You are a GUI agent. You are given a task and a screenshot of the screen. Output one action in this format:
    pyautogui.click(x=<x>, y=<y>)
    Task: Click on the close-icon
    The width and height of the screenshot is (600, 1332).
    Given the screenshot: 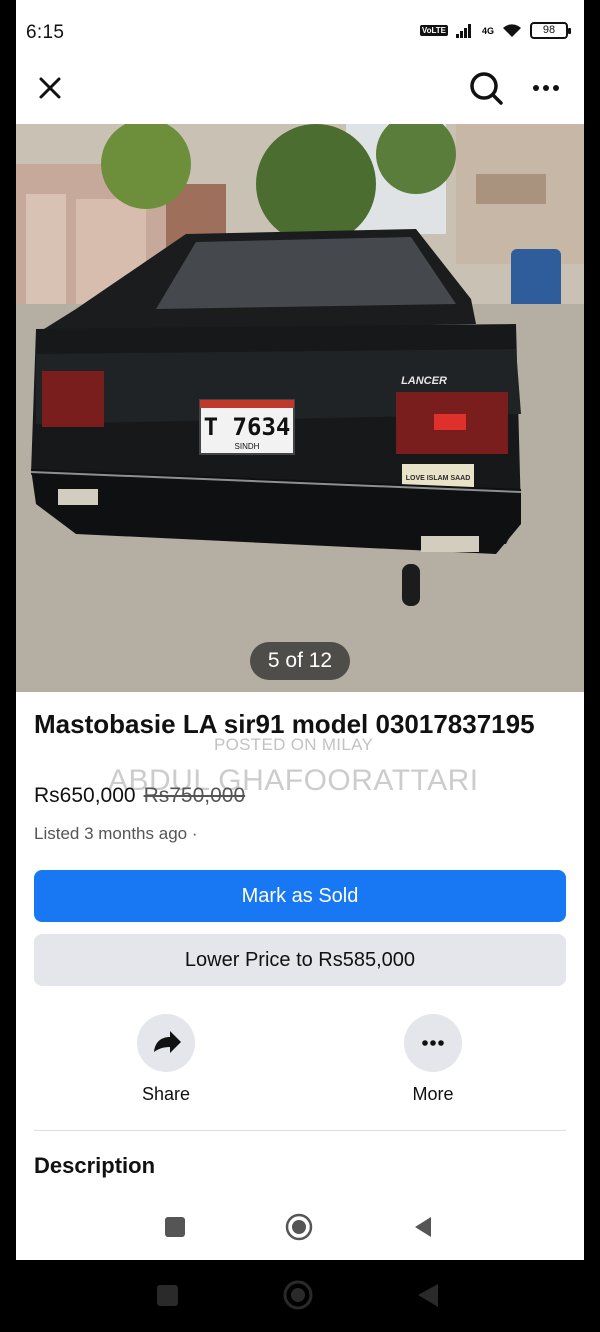 What is the action you would take?
    pyautogui.click(x=50, y=88)
    